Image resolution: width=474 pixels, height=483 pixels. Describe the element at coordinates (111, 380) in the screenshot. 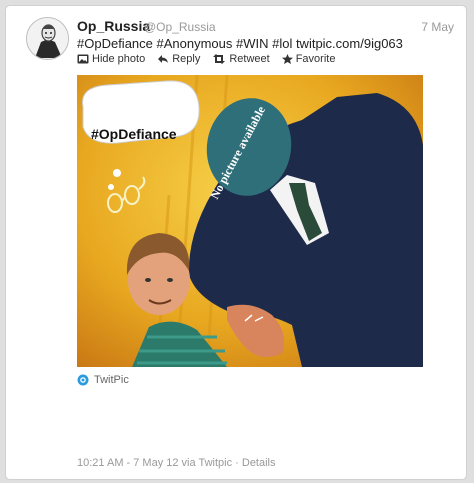

I see `photo-source-label: TwitPic` at that location.